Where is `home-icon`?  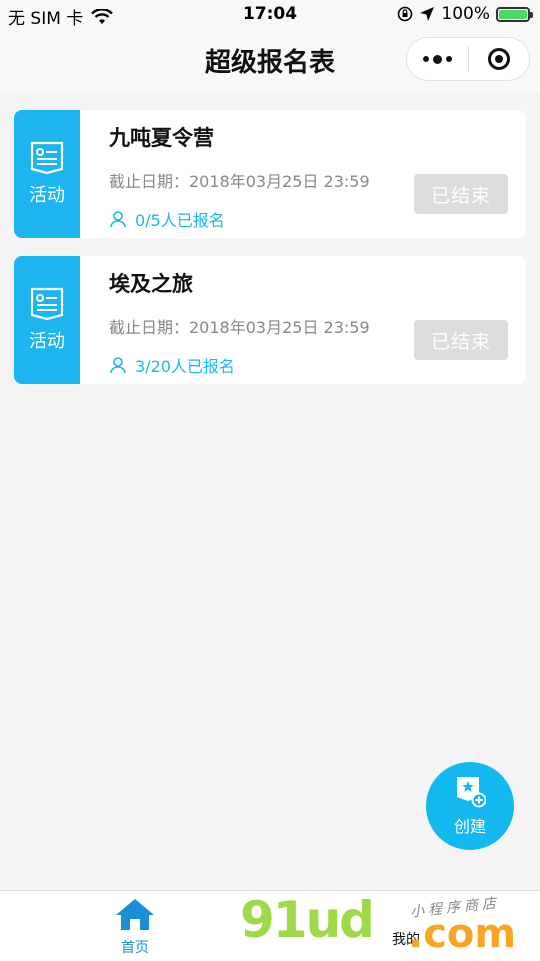 home-icon is located at coordinates (135, 914).